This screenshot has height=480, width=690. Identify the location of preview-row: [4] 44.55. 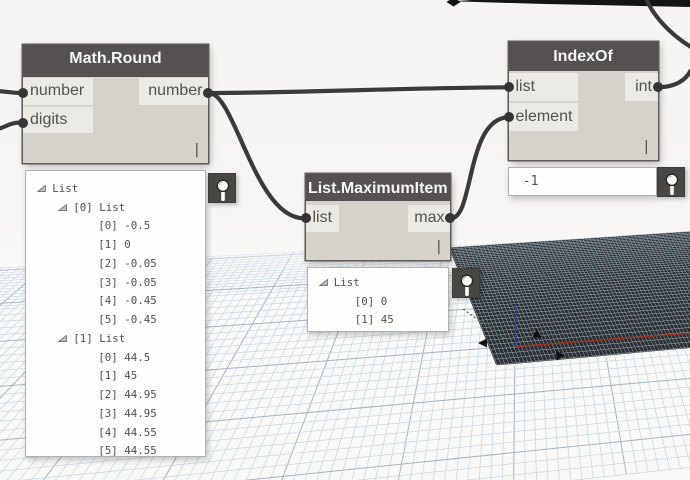
(115, 432).